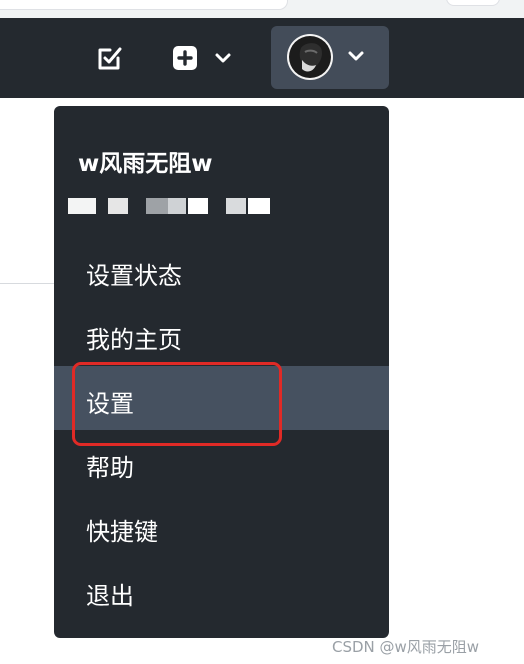 The image size is (524, 664). What do you see at coordinates (262, 58) in the screenshot?
I see `top-navigation-bar` at bounding box center [262, 58].